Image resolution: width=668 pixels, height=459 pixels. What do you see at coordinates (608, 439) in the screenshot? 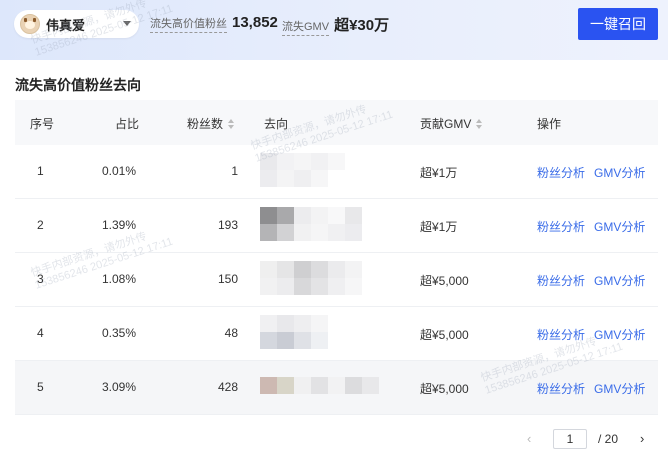
I see `page-total: / 20` at bounding box center [608, 439].